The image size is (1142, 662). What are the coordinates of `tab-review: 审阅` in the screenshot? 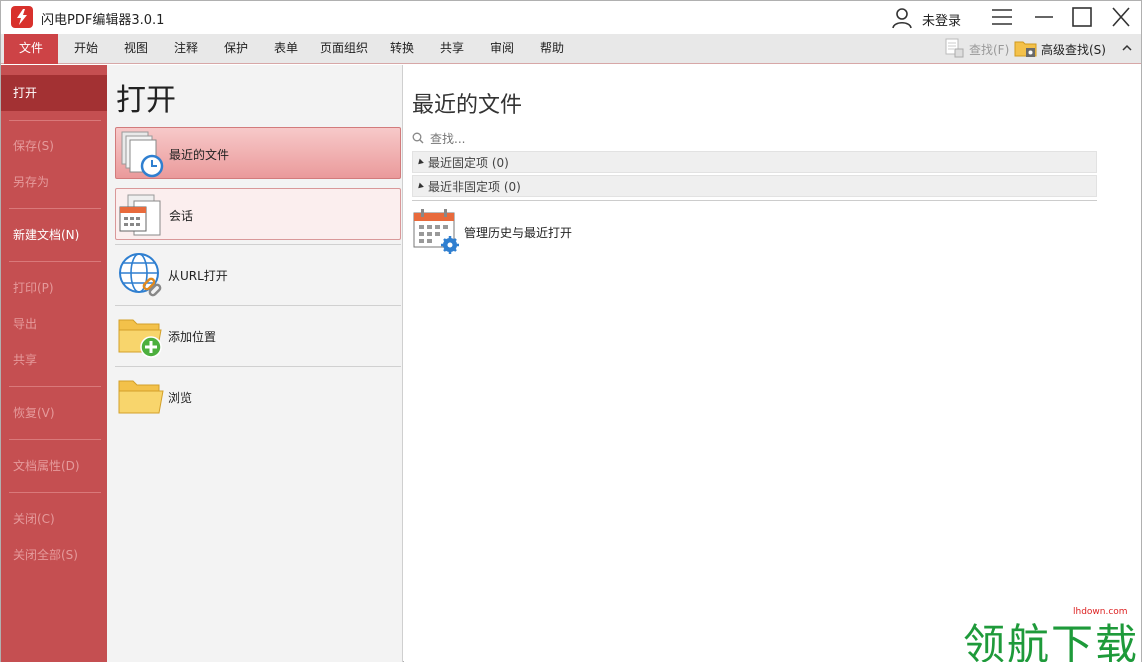 It's located at (502, 49).